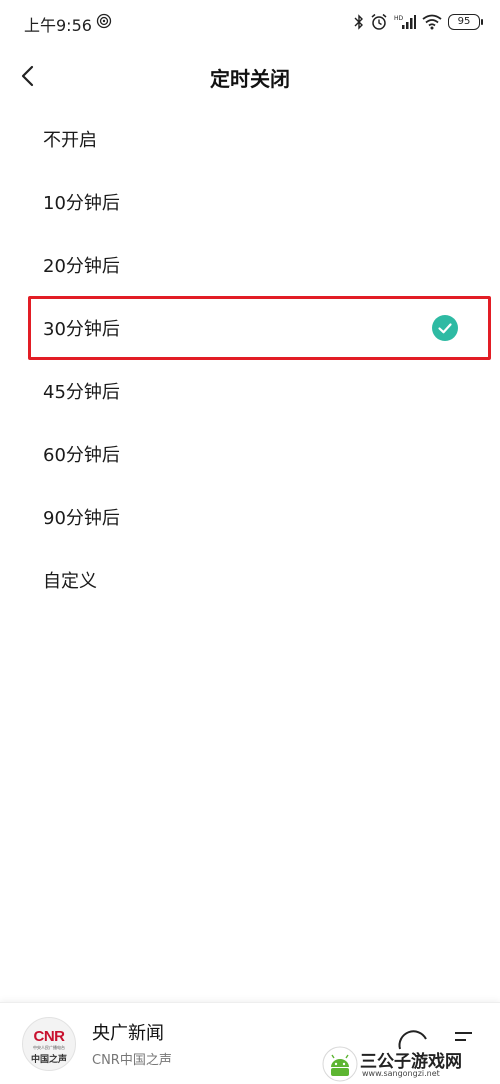 This screenshot has width=500, height=1084. Describe the element at coordinates (250, 264) in the screenshot. I see `option-20-min: 20分钟后` at that location.